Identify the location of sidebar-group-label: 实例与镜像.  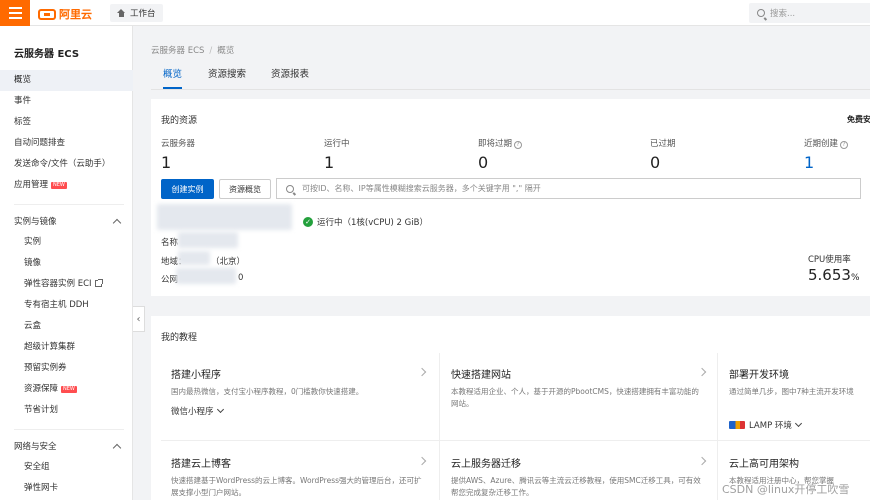
(35, 222).